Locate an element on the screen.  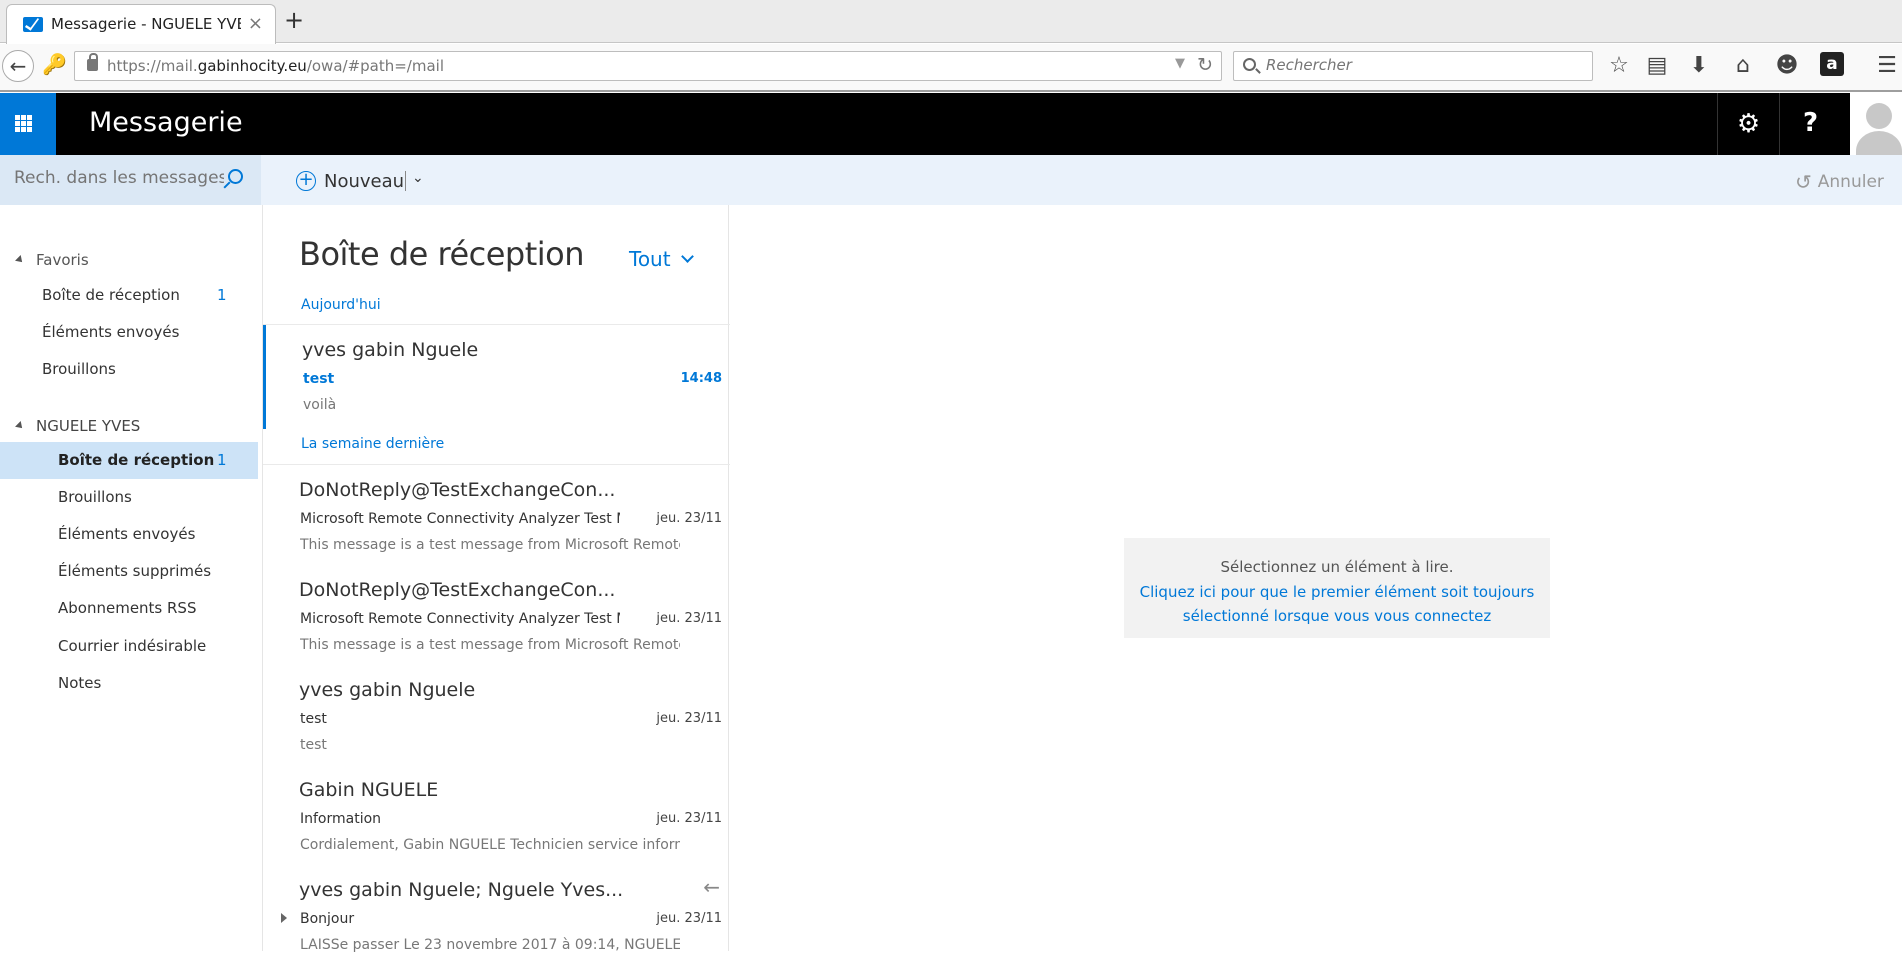
account-group-header: NGUELE YVES is located at coordinates (77, 426).